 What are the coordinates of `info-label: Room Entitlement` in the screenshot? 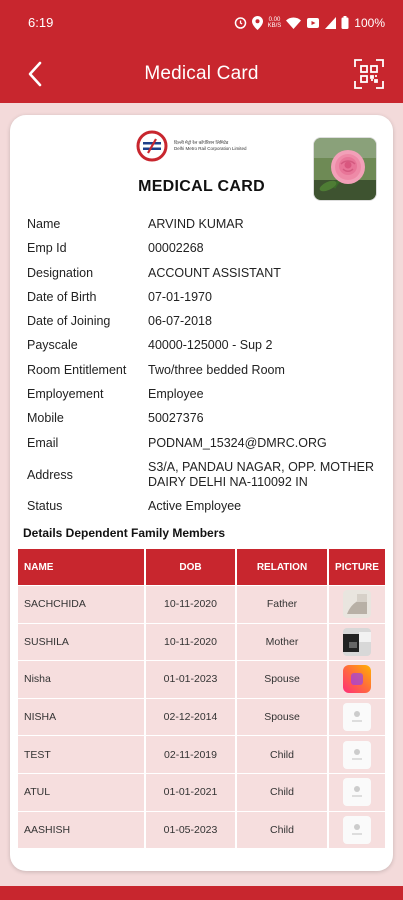 It's located at (77, 369).